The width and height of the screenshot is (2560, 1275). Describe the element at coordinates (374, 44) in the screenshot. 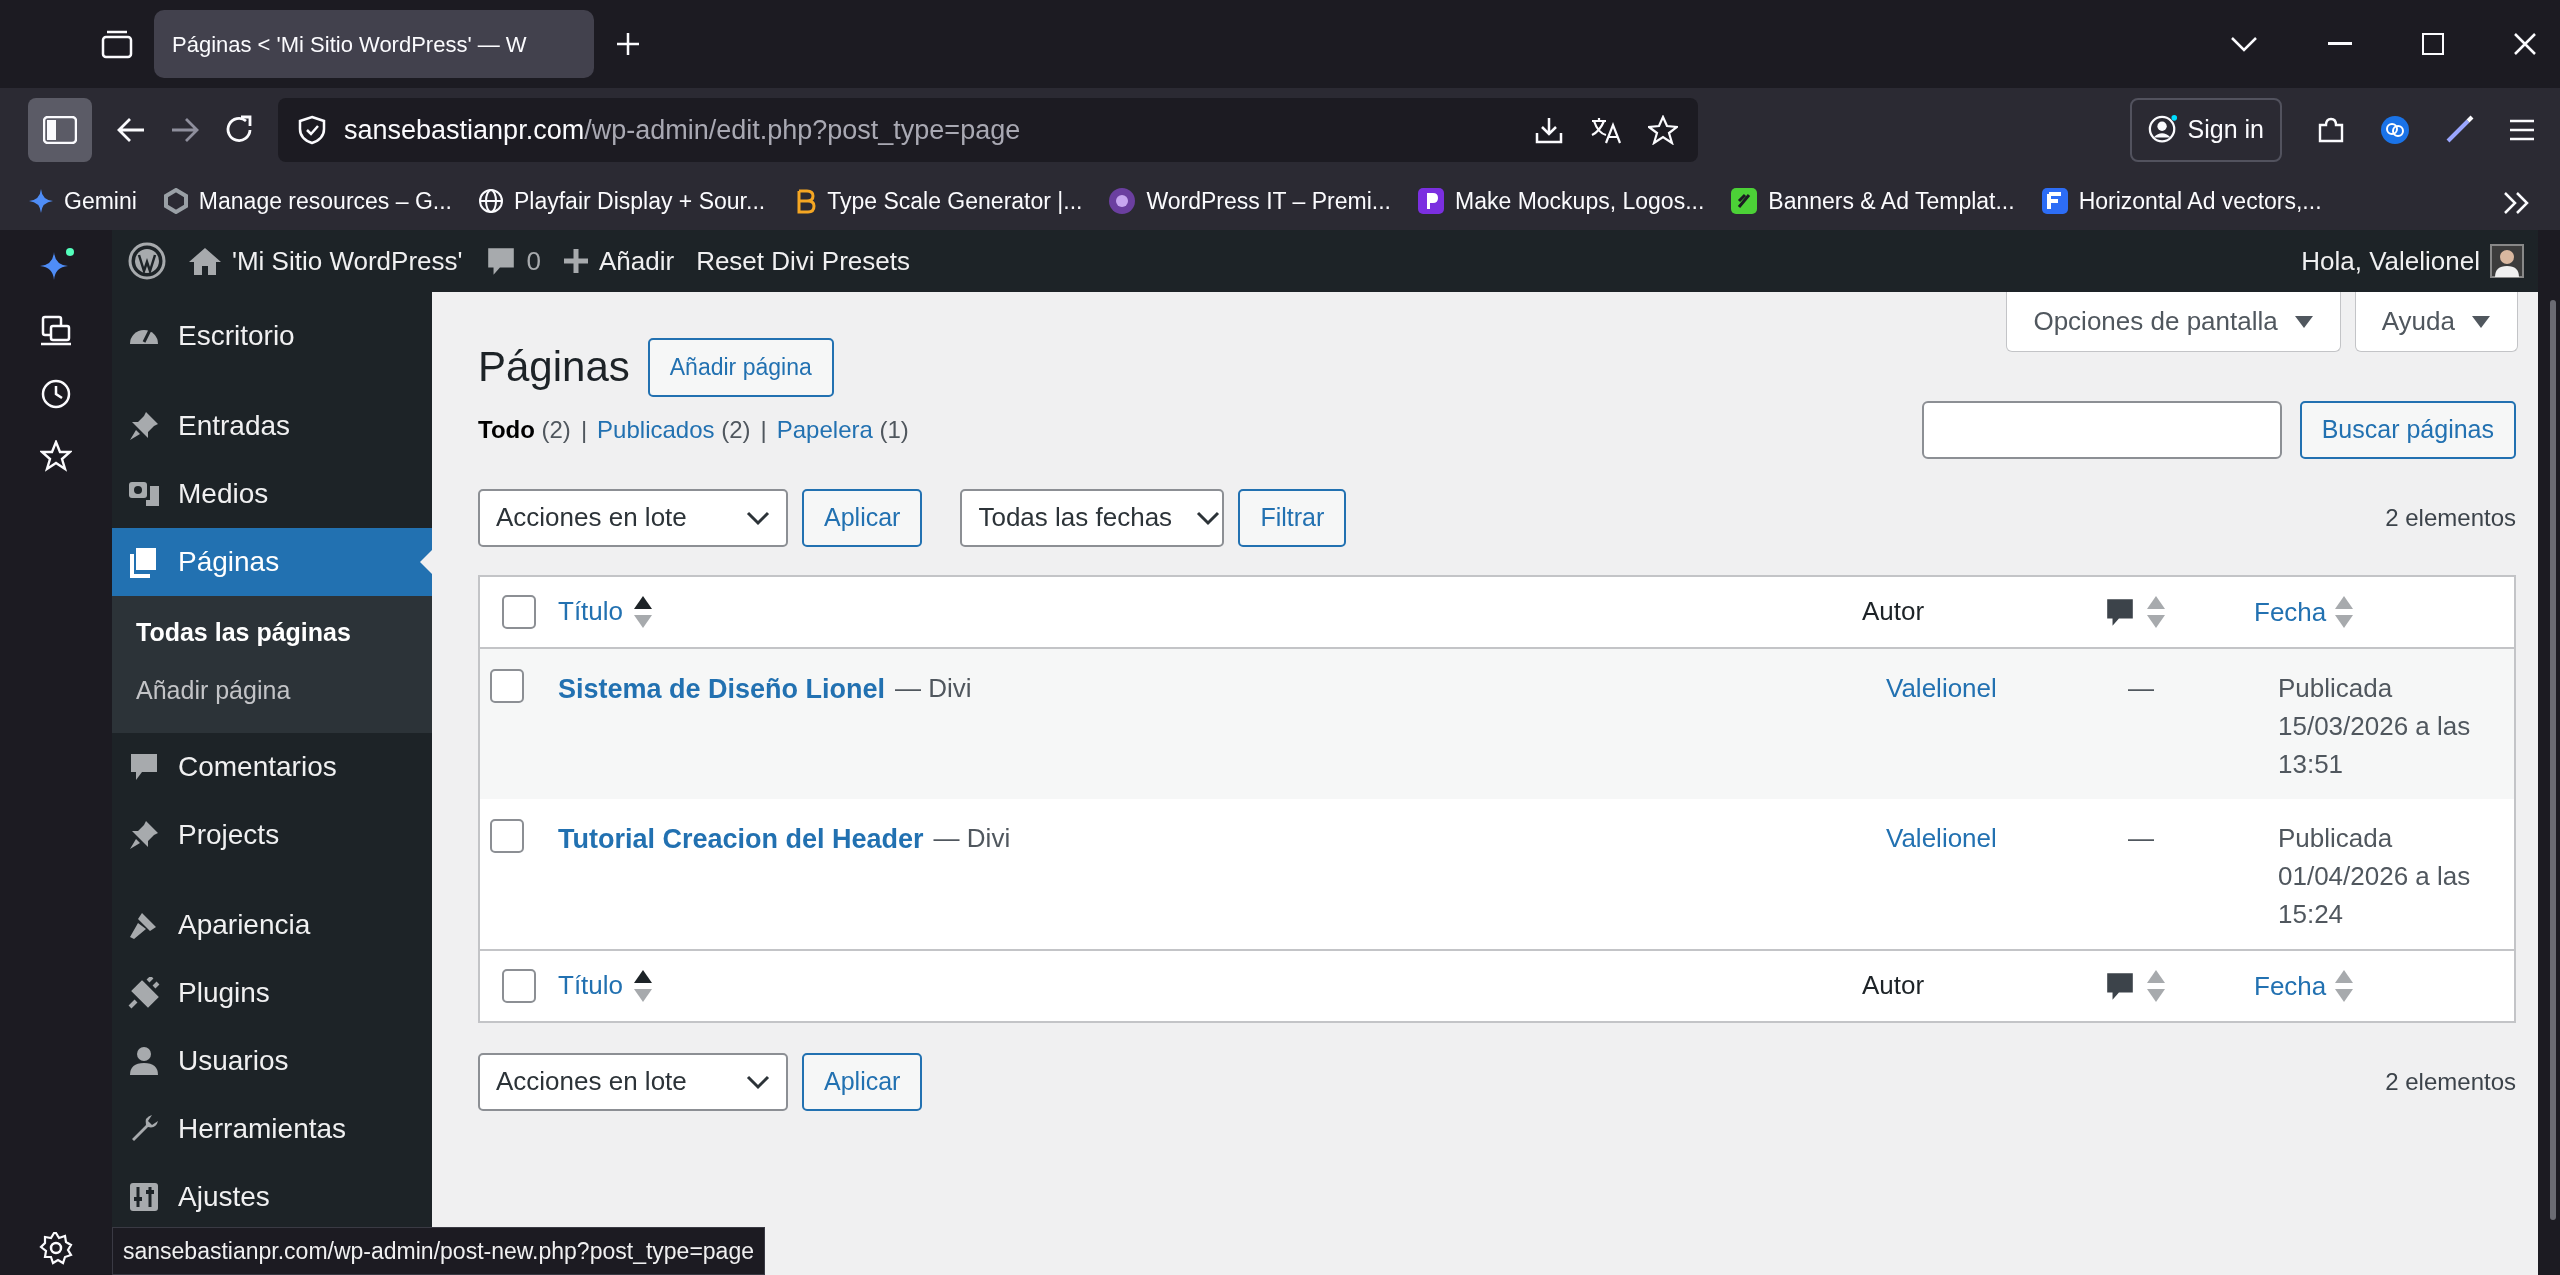

I see `browser-tab: Páginas < 'Mi Sitio WordPress' — W` at that location.